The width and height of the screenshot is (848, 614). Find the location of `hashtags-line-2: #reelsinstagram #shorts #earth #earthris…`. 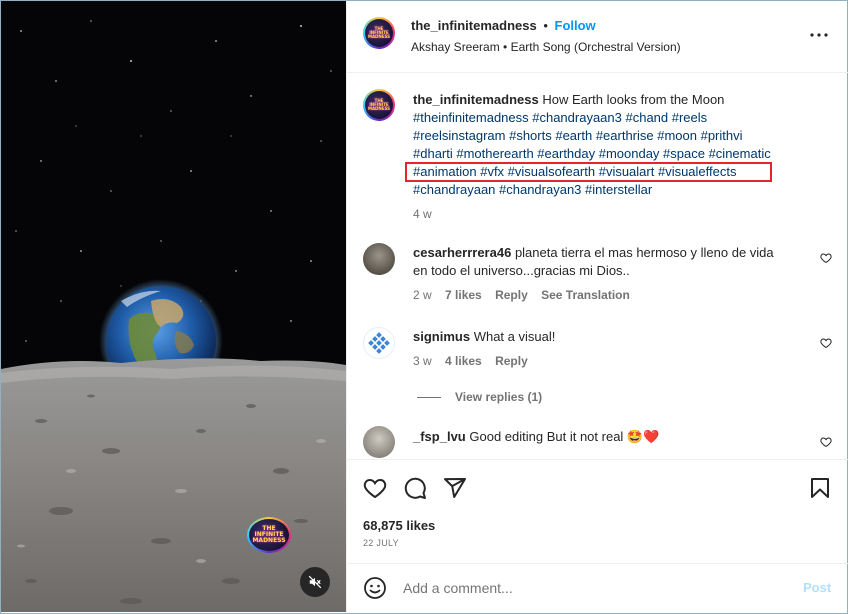

hashtags-line-2: #reelsinstagram #shorts #earth #earthris… is located at coordinates (618, 136).